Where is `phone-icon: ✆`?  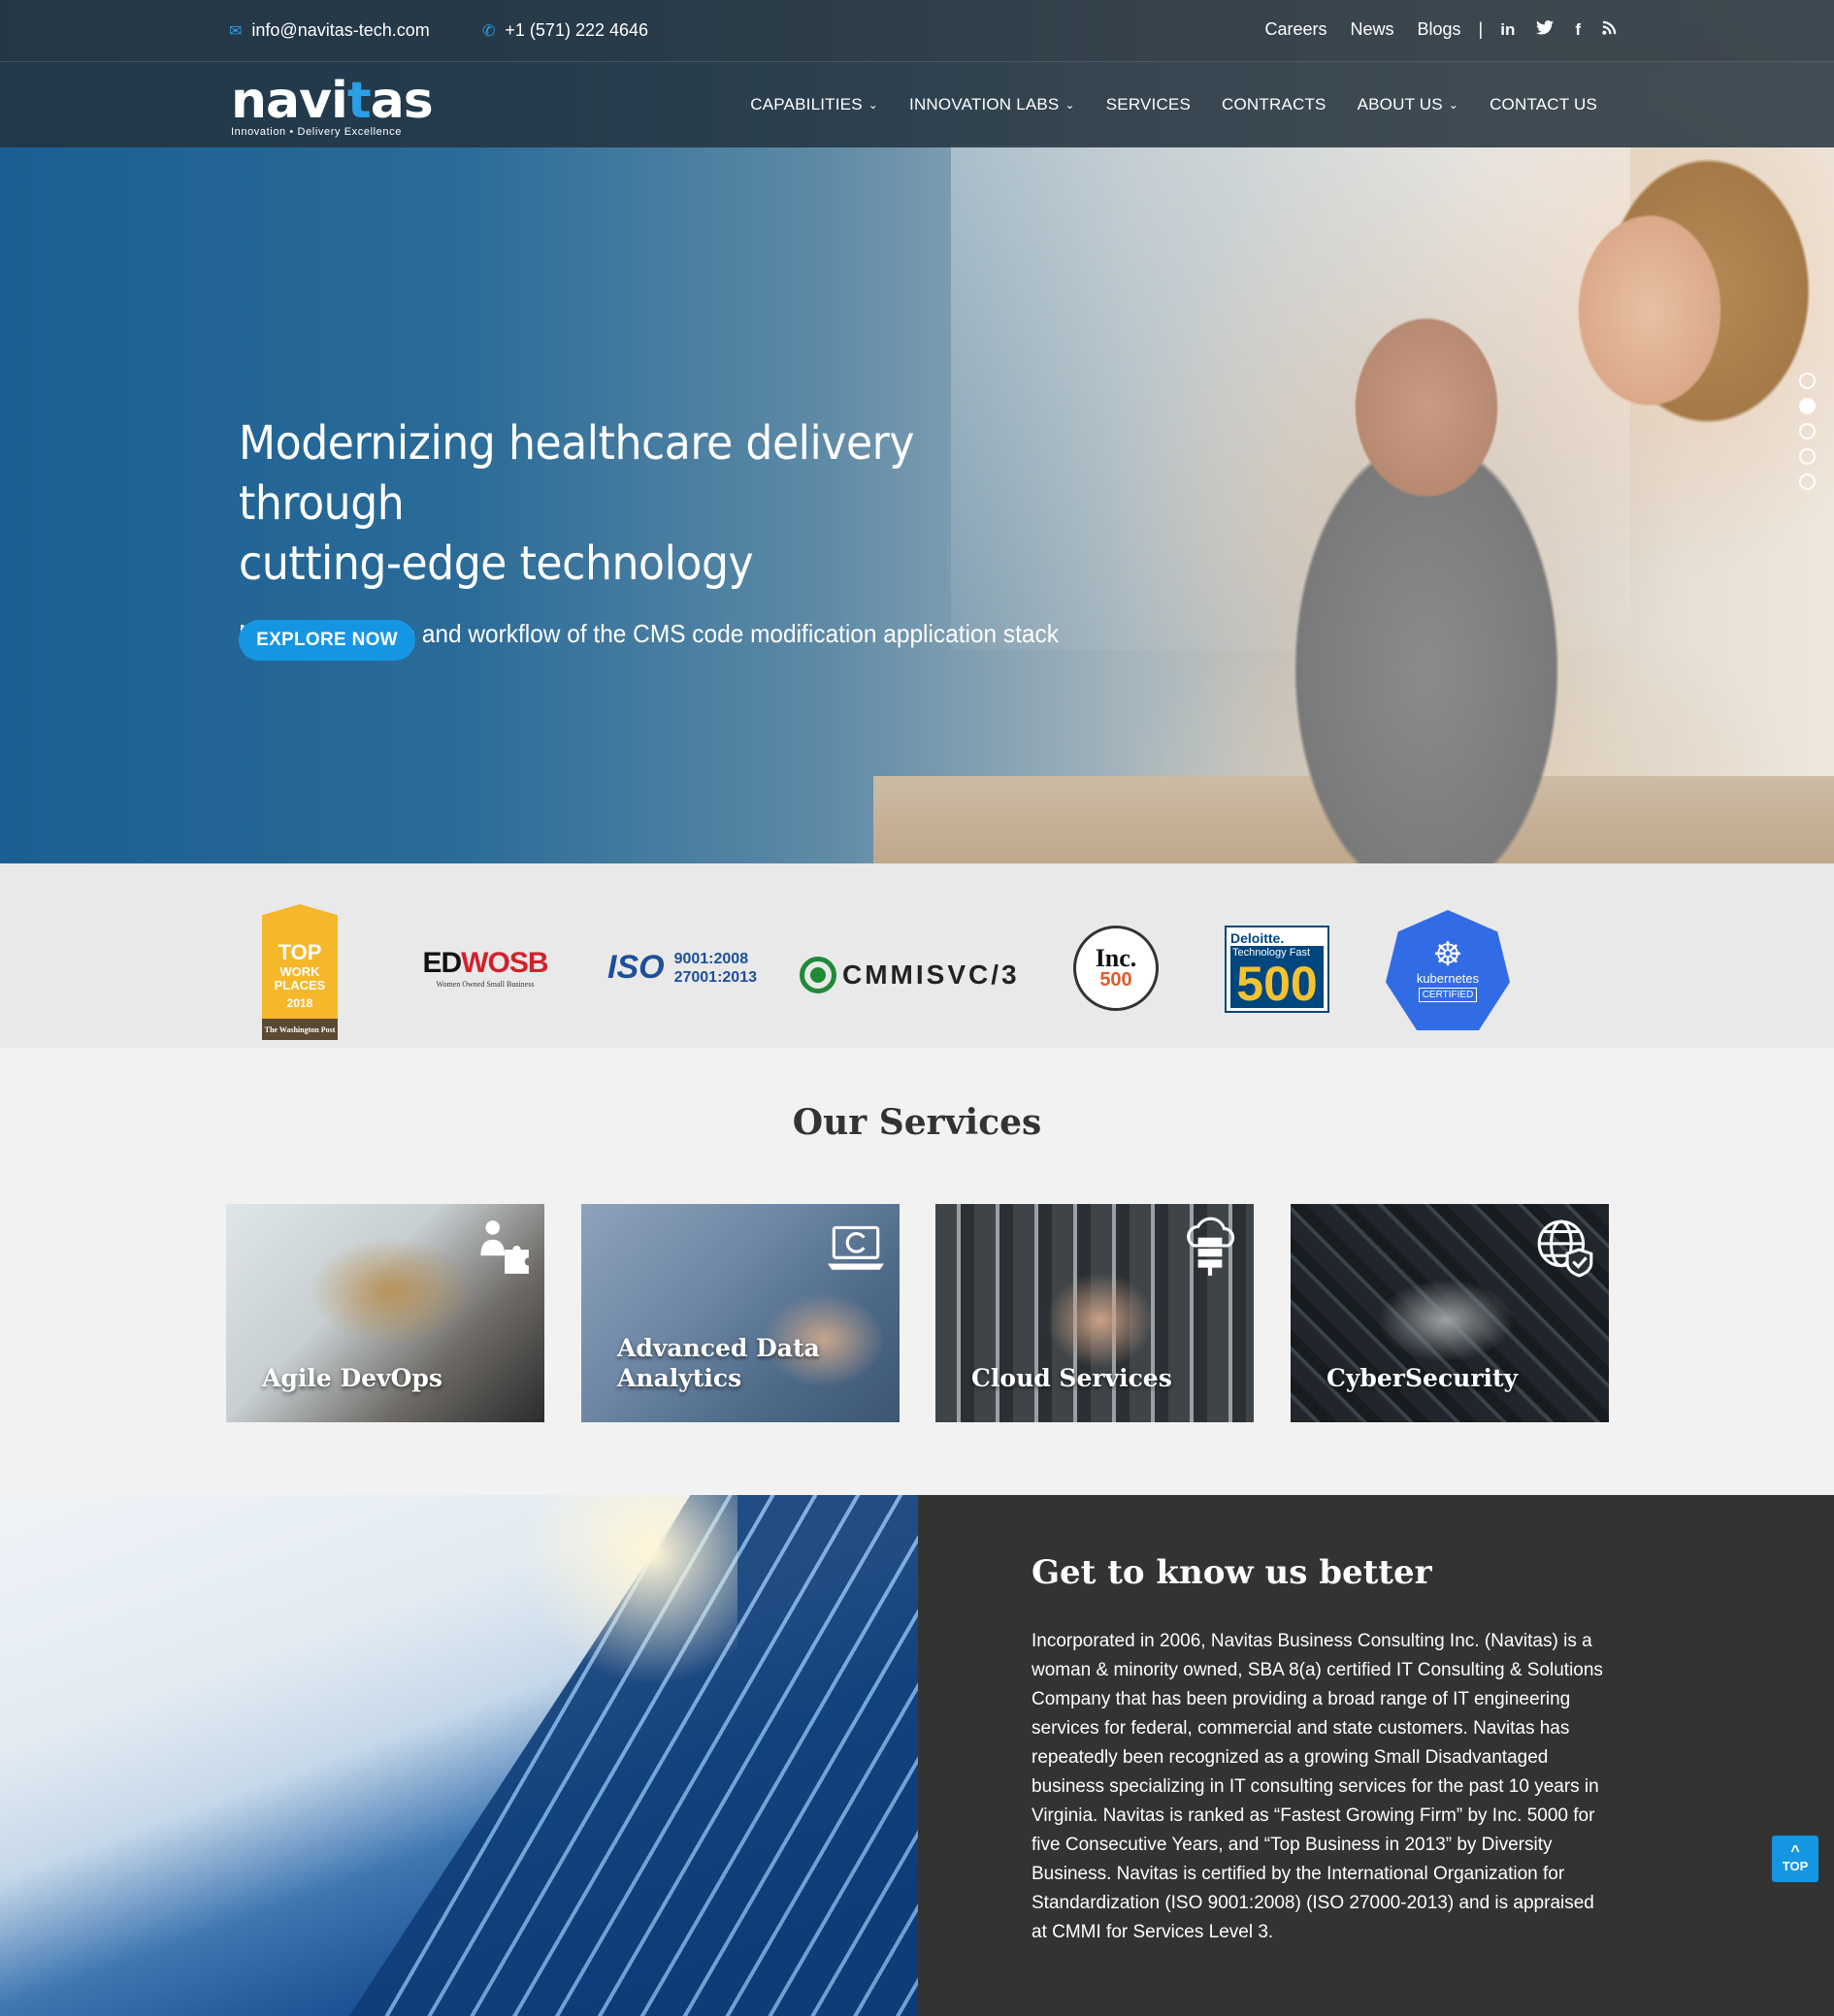 phone-icon: ✆ is located at coordinates (489, 31).